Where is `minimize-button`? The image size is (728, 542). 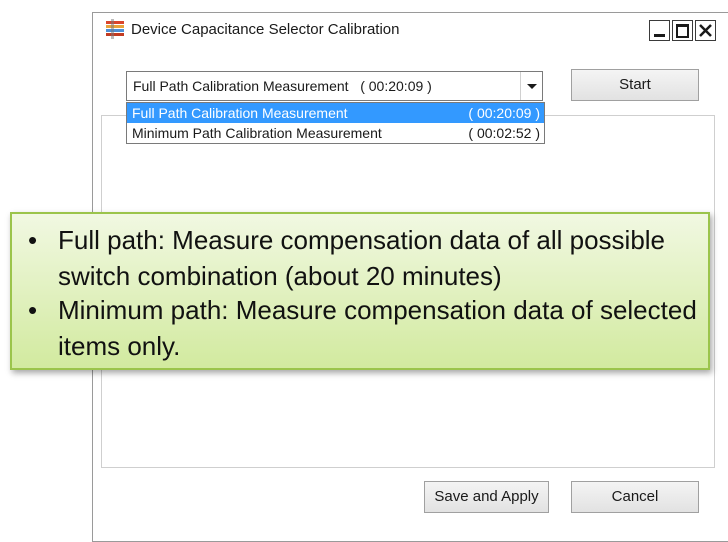
minimize-button is located at coordinates (659, 30).